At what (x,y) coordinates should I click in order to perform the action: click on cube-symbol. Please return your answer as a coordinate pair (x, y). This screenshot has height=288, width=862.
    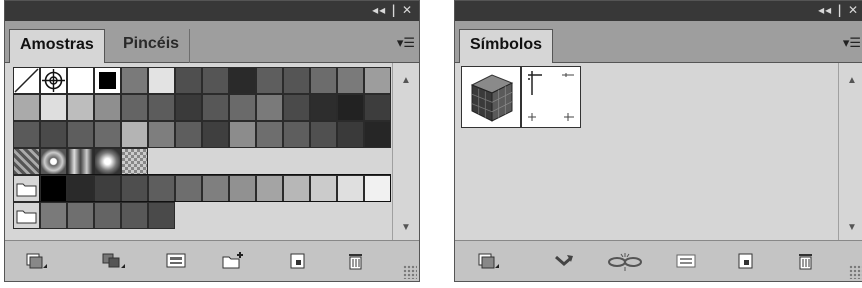
    Looking at the image, I should click on (491, 97).